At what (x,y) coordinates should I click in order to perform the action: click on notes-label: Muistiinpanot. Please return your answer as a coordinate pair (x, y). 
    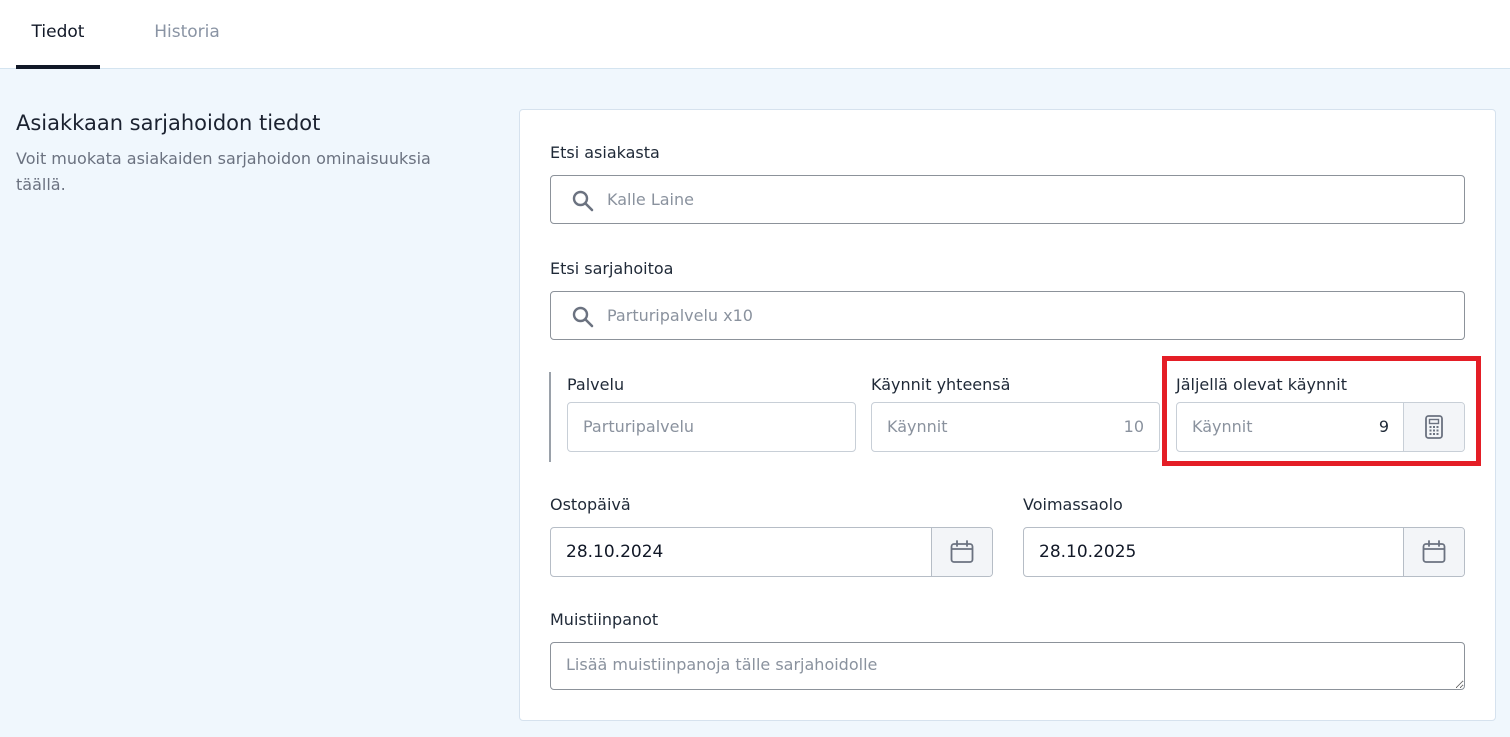
    Looking at the image, I should click on (604, 619).